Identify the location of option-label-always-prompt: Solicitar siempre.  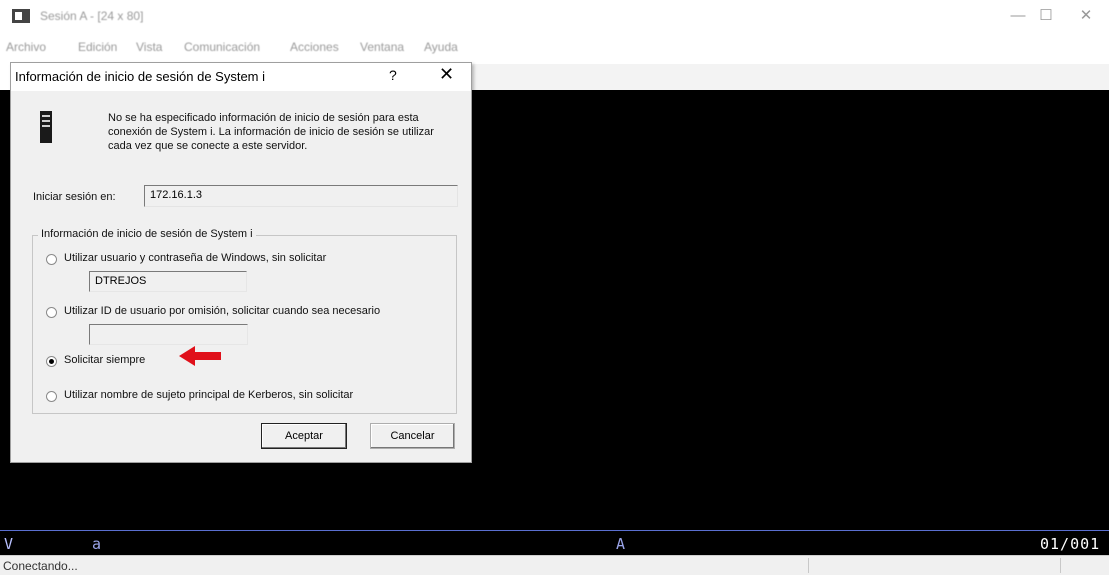
(104, 360).